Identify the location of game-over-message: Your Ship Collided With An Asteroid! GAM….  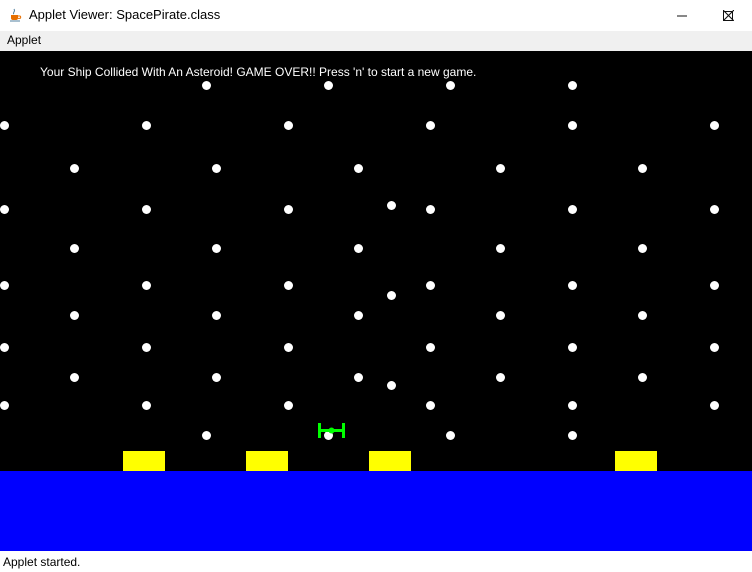
(258, 72).